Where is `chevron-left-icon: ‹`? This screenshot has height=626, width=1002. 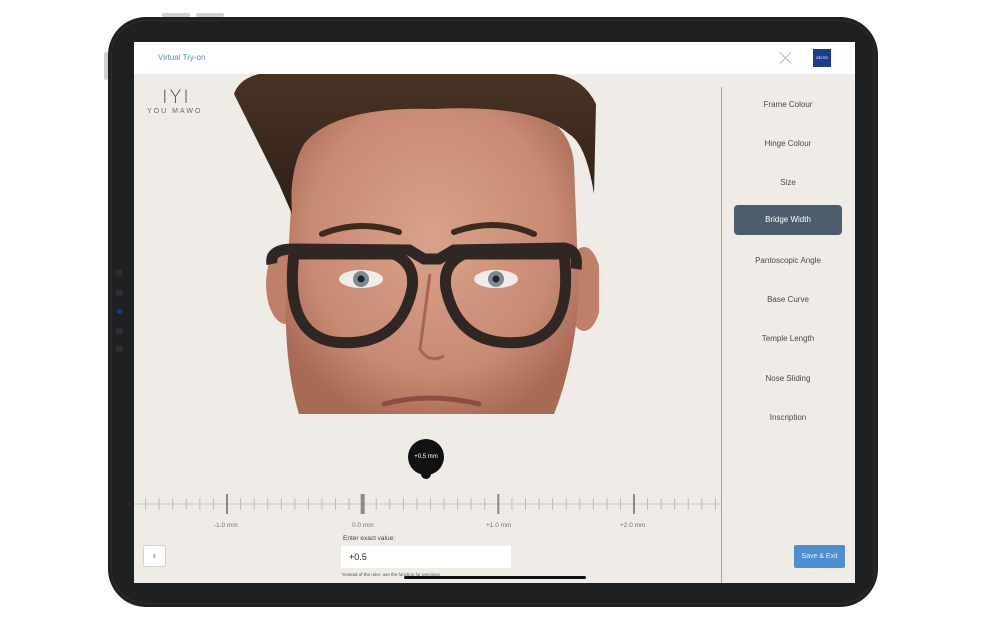 chevron-left-icon: ‹ is located at coordinates (154, 556).